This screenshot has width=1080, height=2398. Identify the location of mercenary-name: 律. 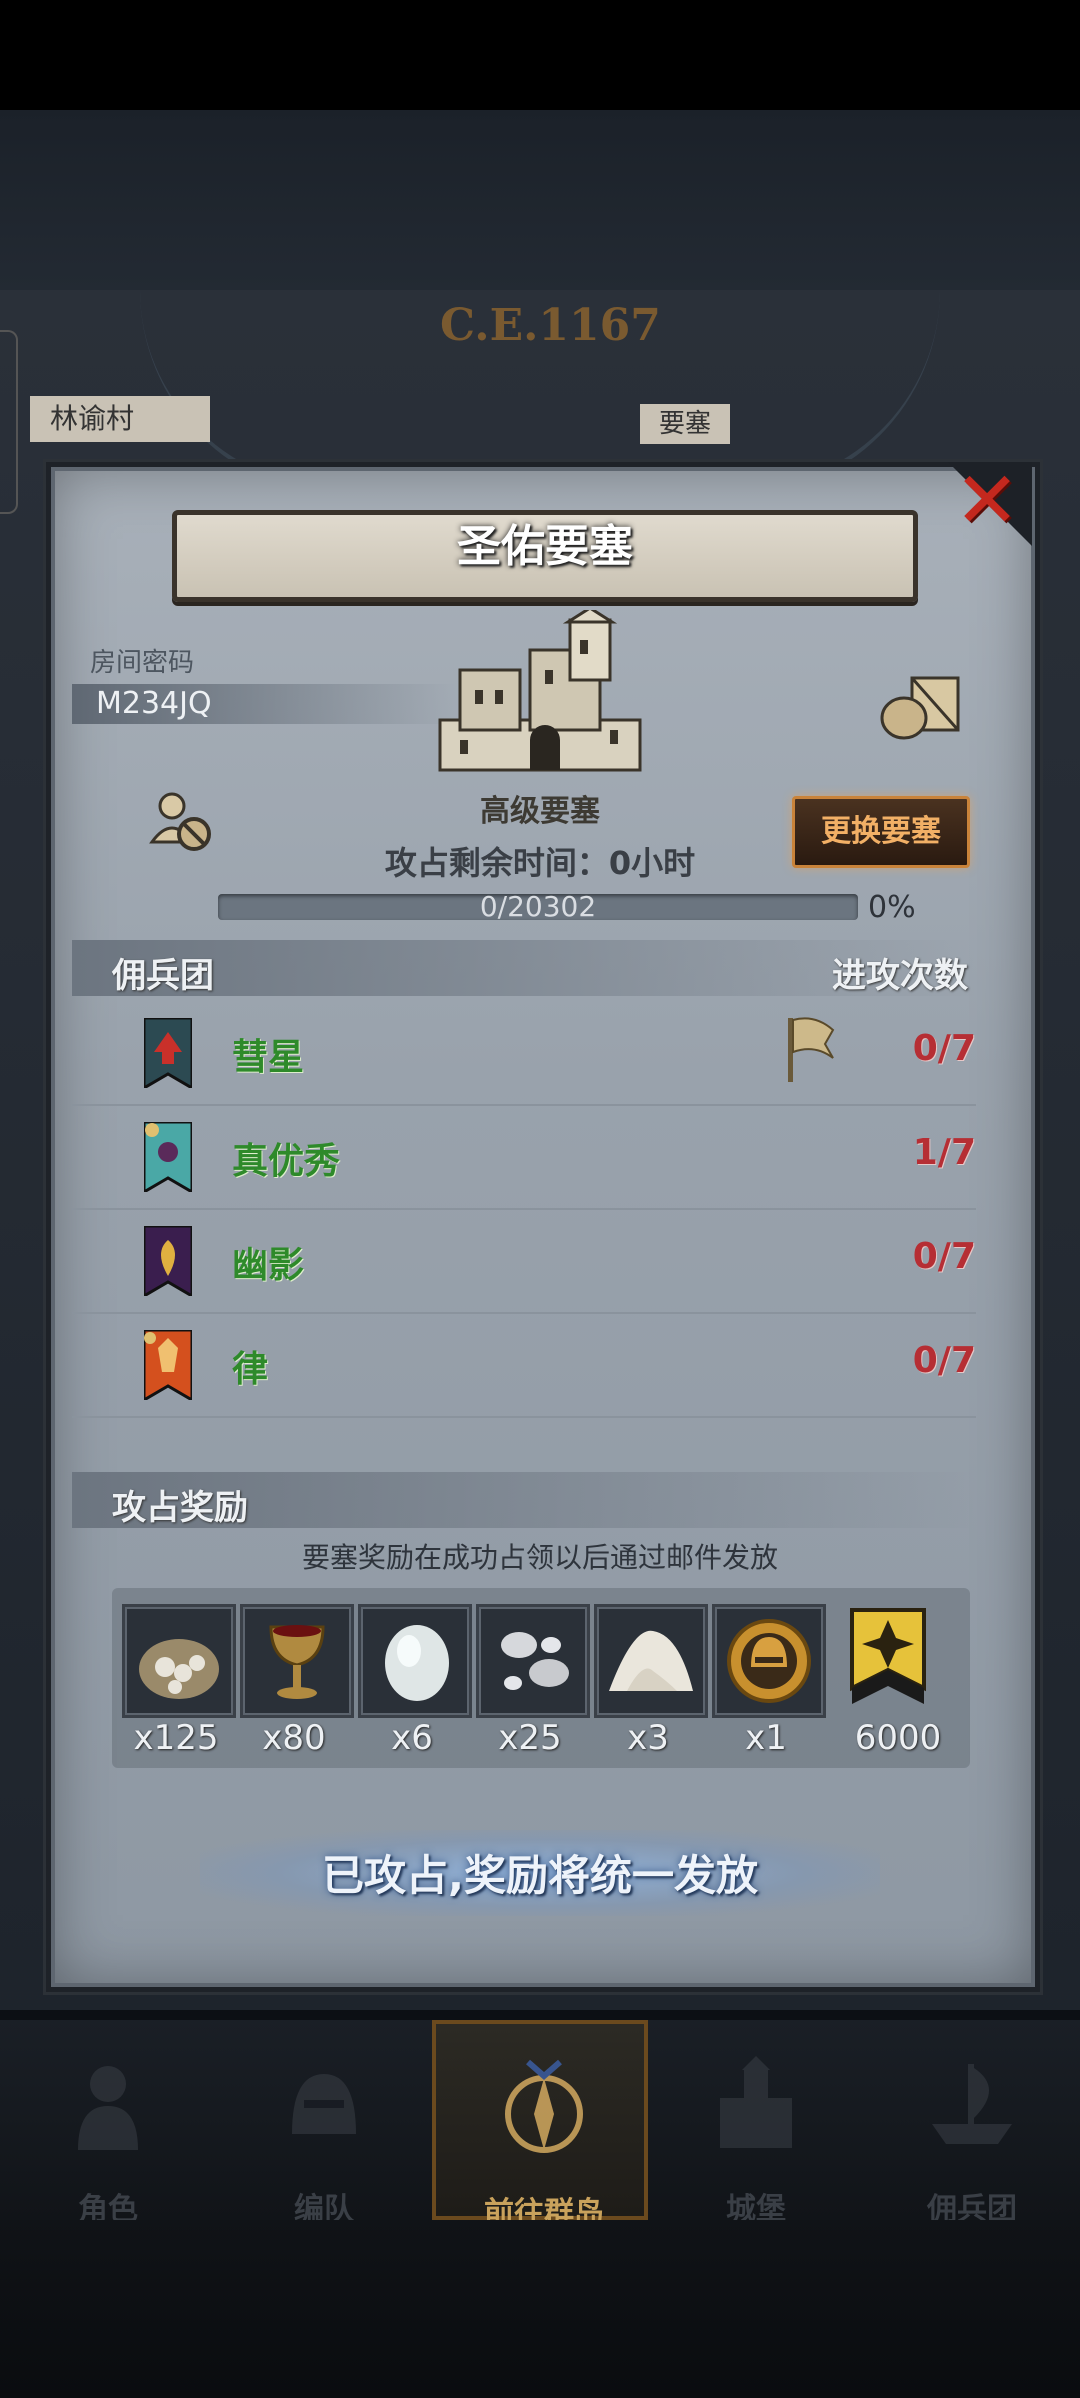
(250, 1369).